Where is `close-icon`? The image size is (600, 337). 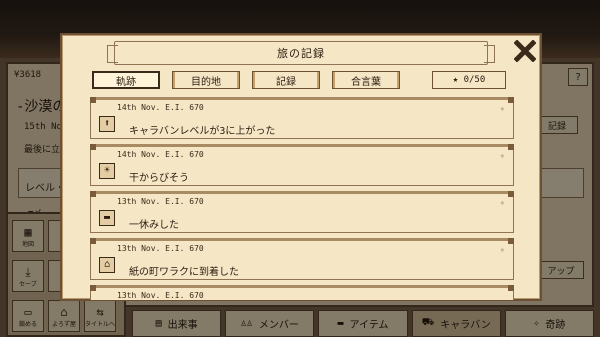 close-icon is located at coordinates (525, 51).